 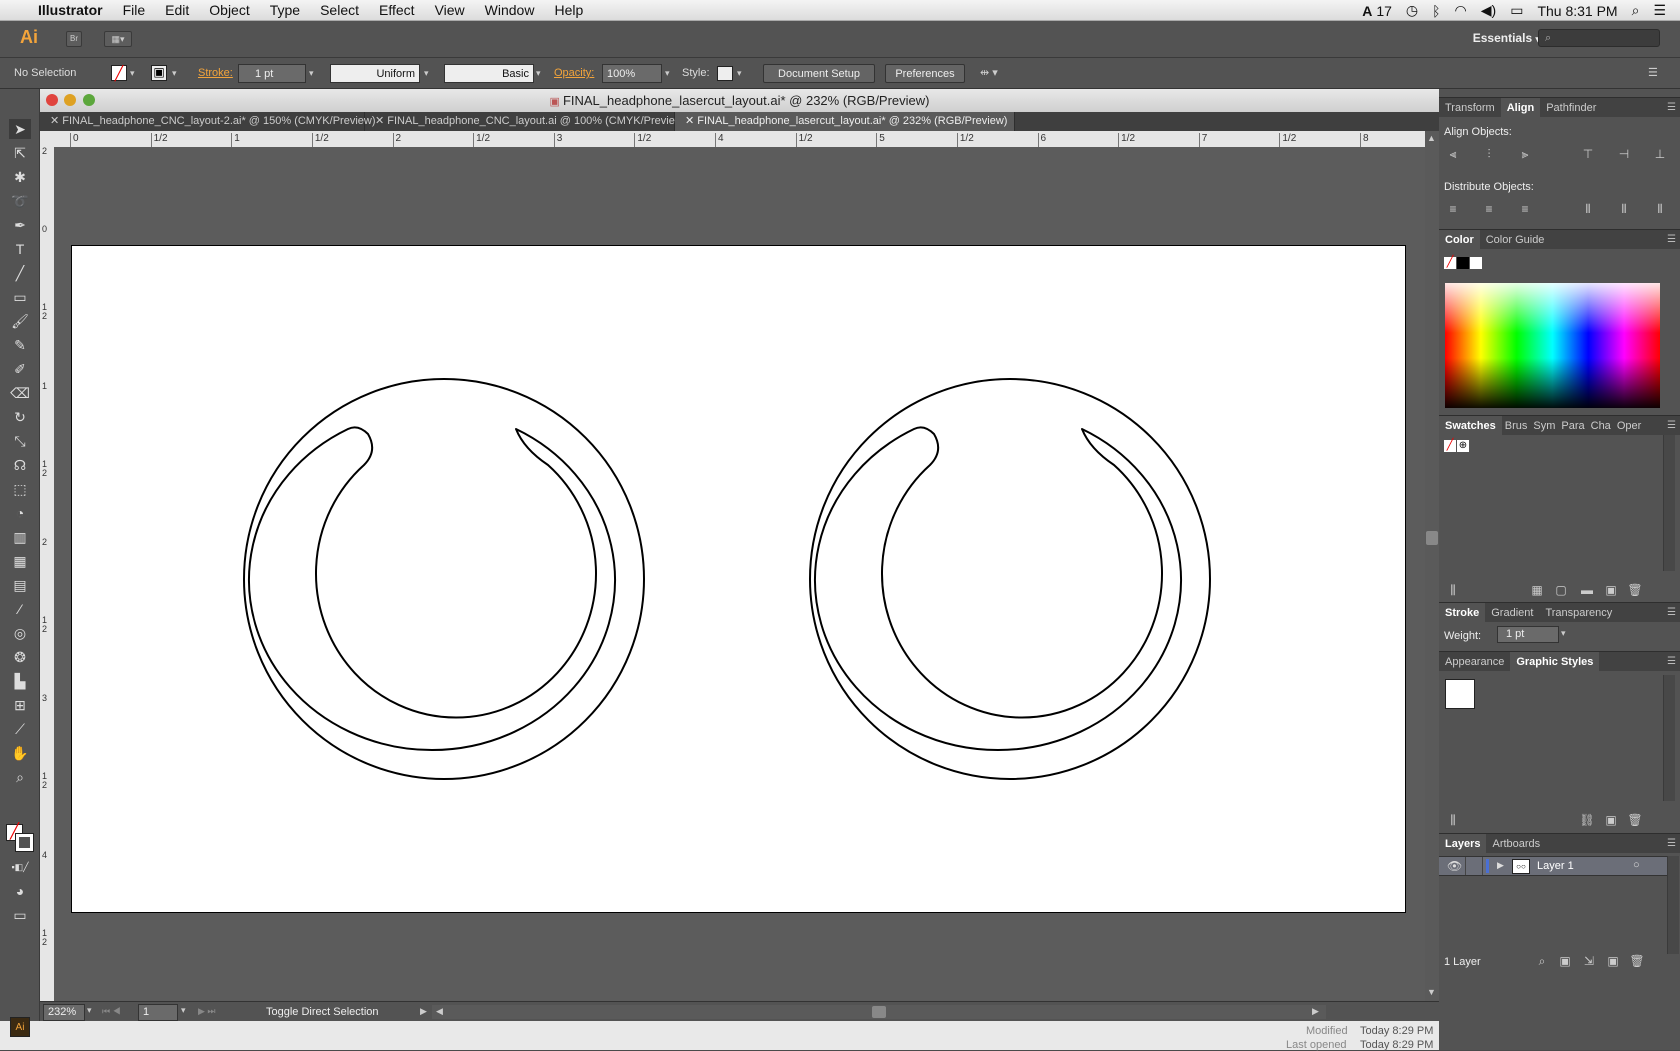 I want to click on scroll-down-icon: ▼, so click(x=1431, y=992).